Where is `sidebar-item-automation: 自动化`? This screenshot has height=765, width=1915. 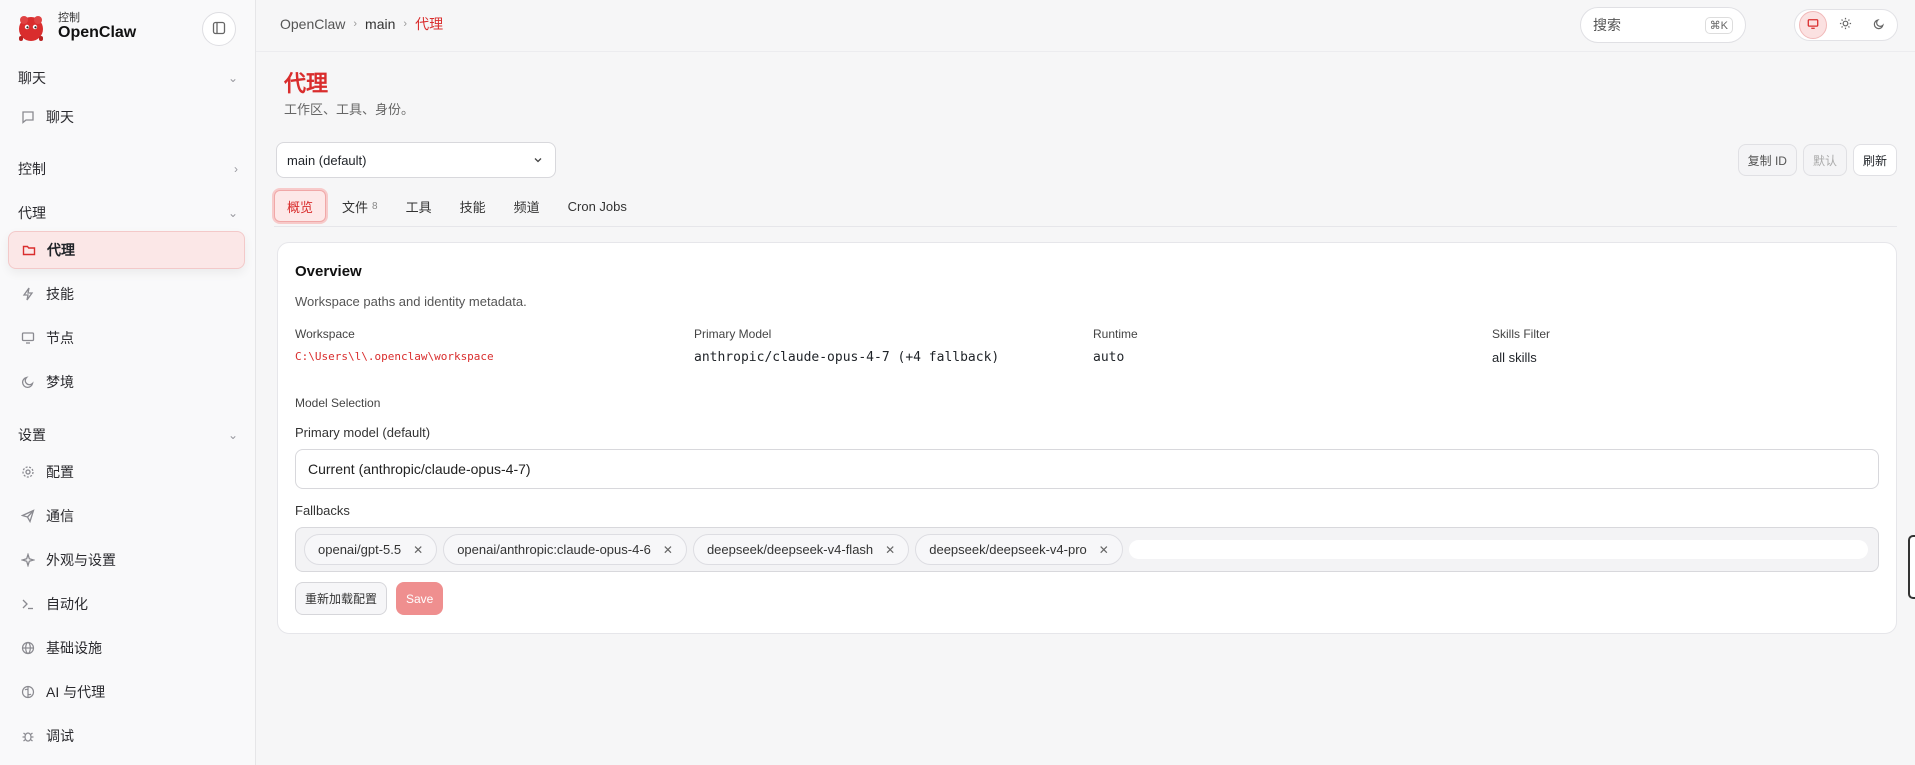 sidebar-item-automation: 自动化 is located at coordinates (126, 604).